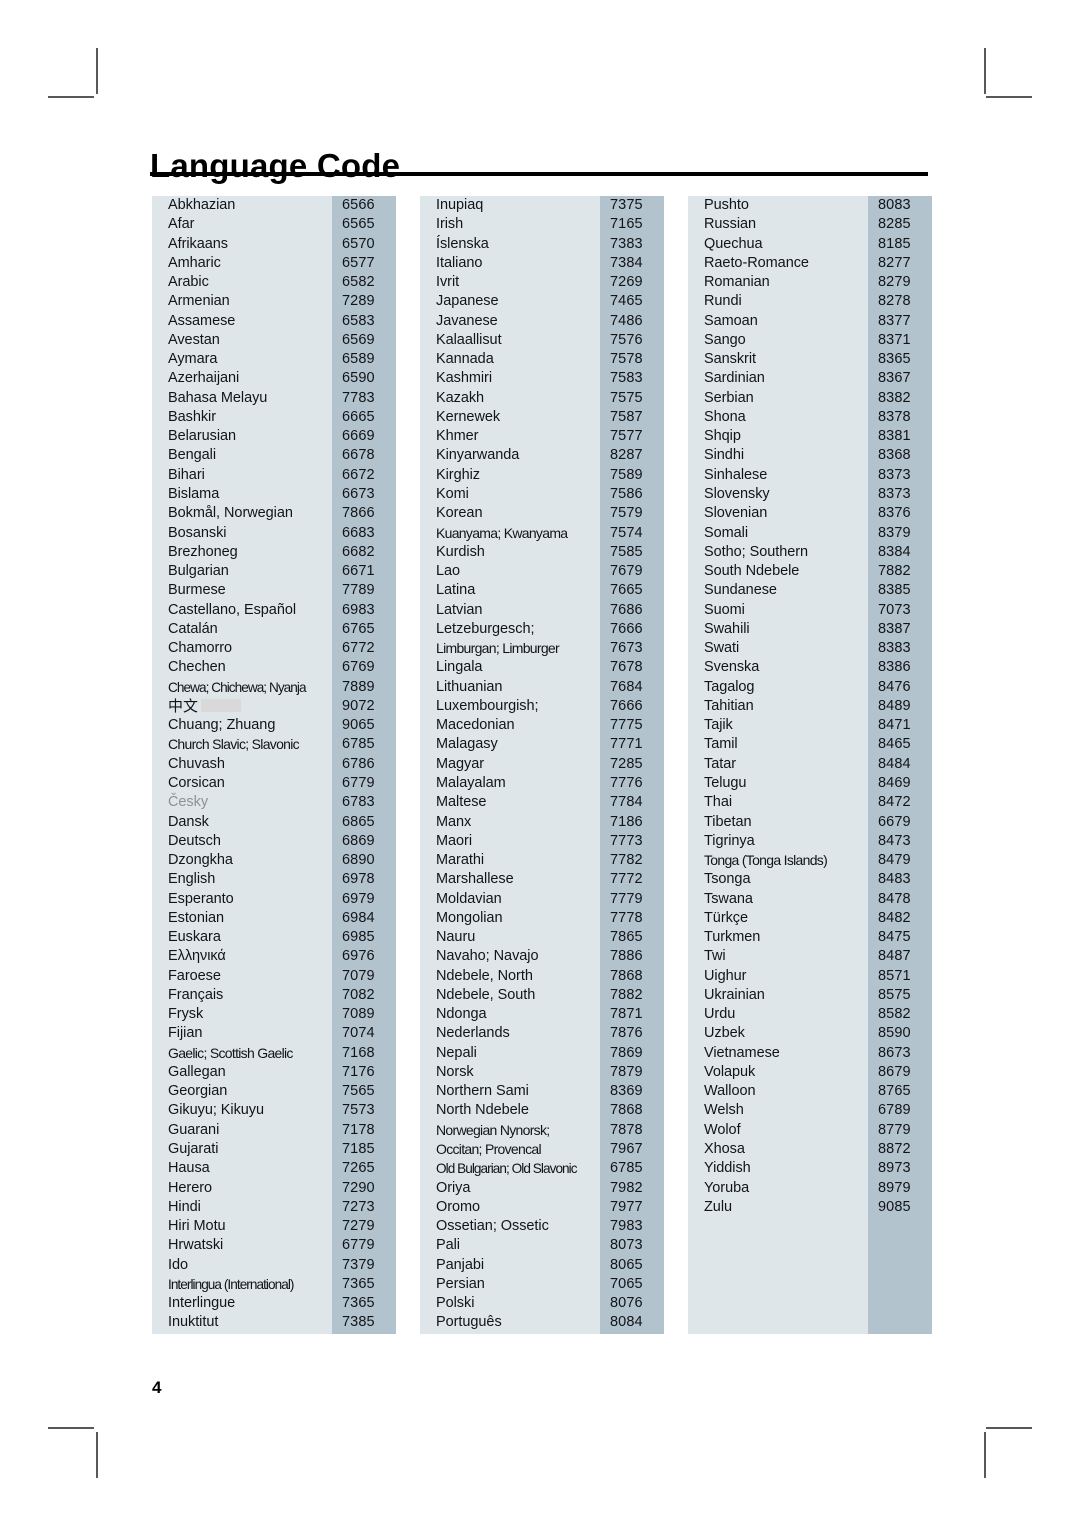 This screenshot has height=1524, width=1080. Describe the element at coordinates (274, 205) in the screenshot. I see `table-row: Abkhazian 6566` at that location.